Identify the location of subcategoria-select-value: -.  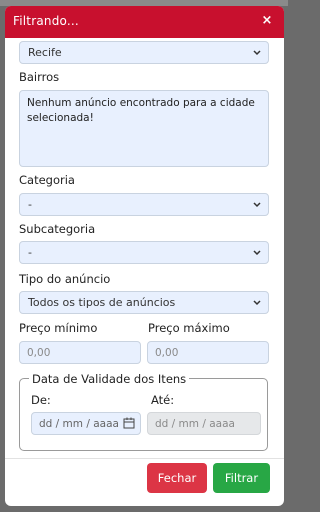
(30, 252).